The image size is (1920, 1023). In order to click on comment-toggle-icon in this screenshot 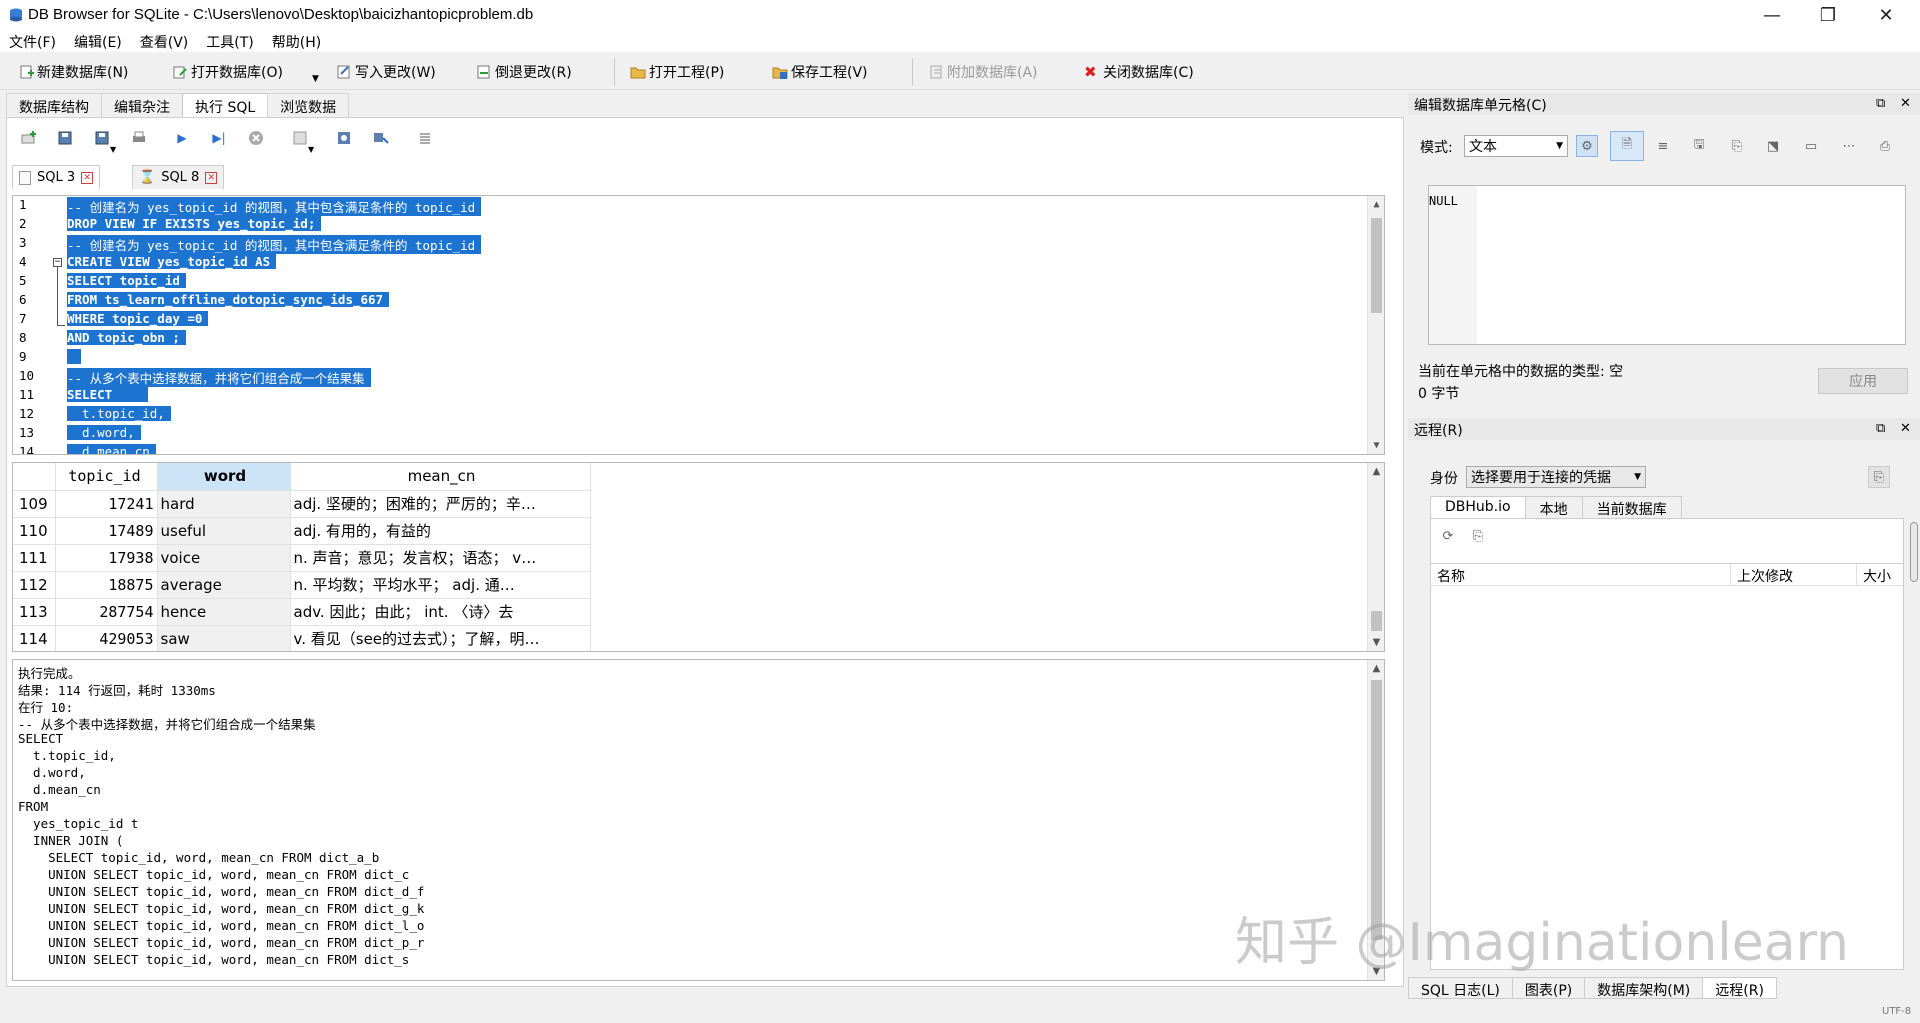, I will do `click(425, 138)`.